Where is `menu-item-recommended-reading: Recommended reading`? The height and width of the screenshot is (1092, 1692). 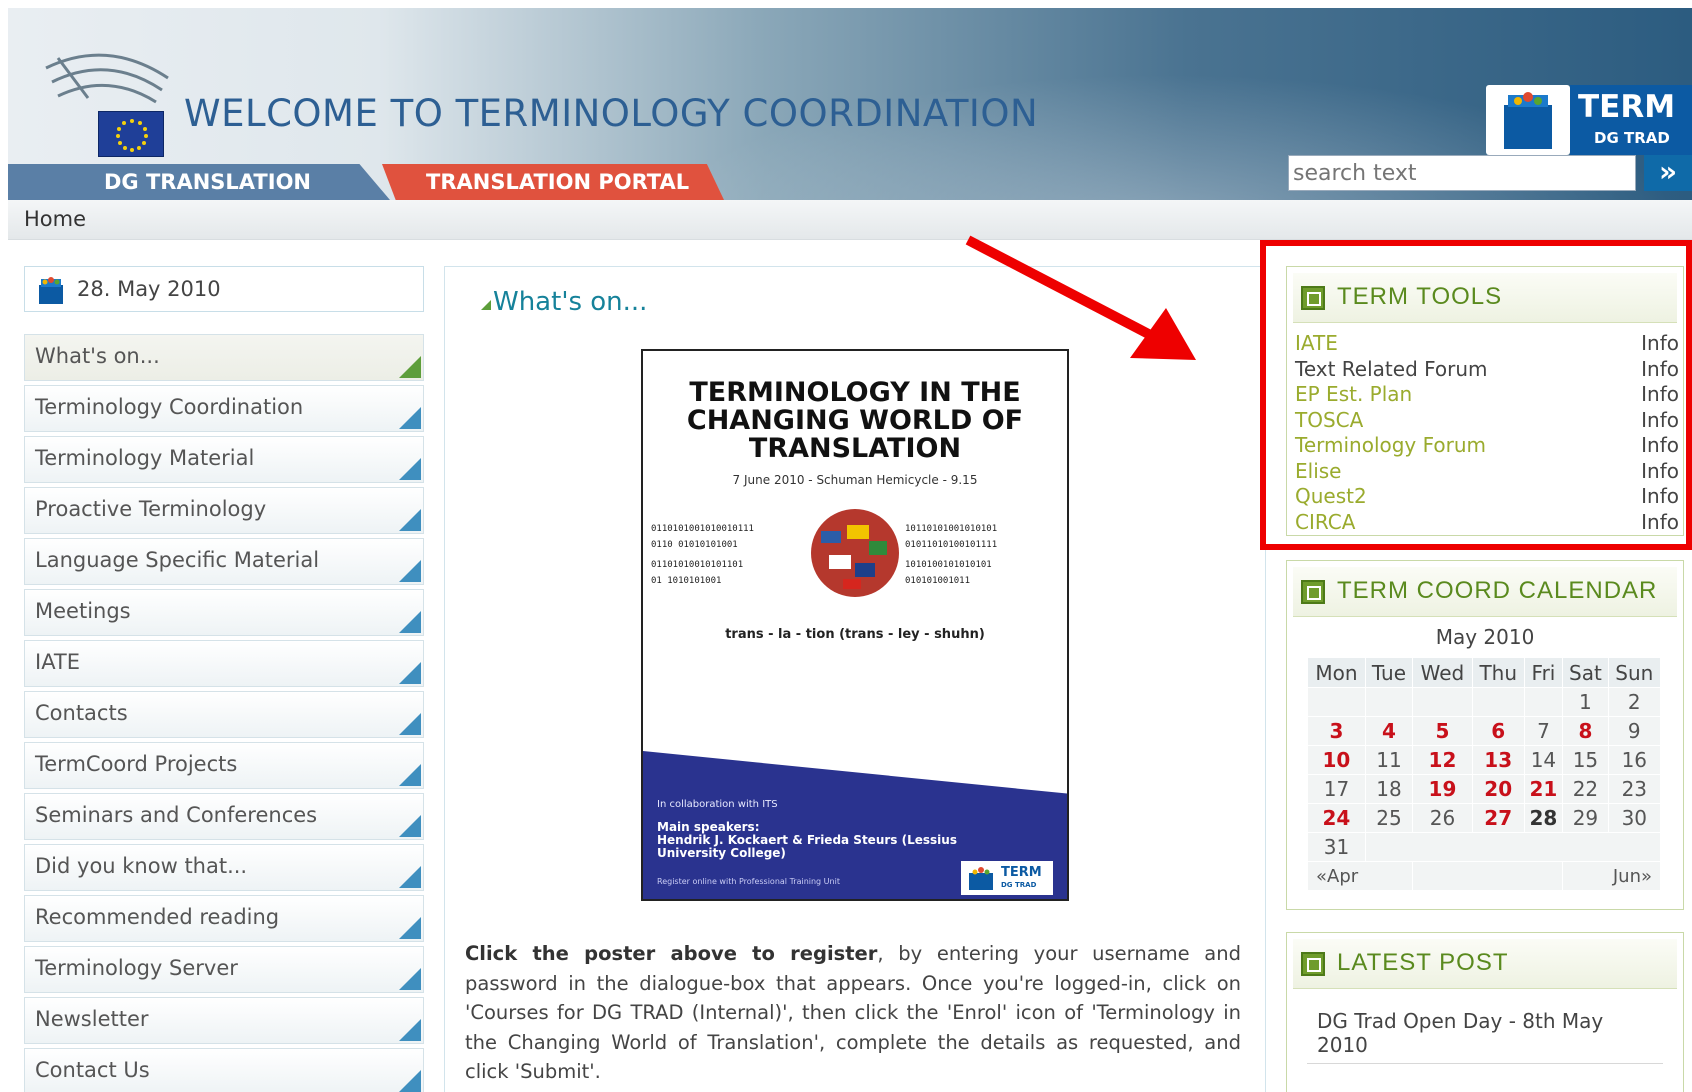 menu-item-recommended-reading: Recommended reading is located at coordinates (224, 918).